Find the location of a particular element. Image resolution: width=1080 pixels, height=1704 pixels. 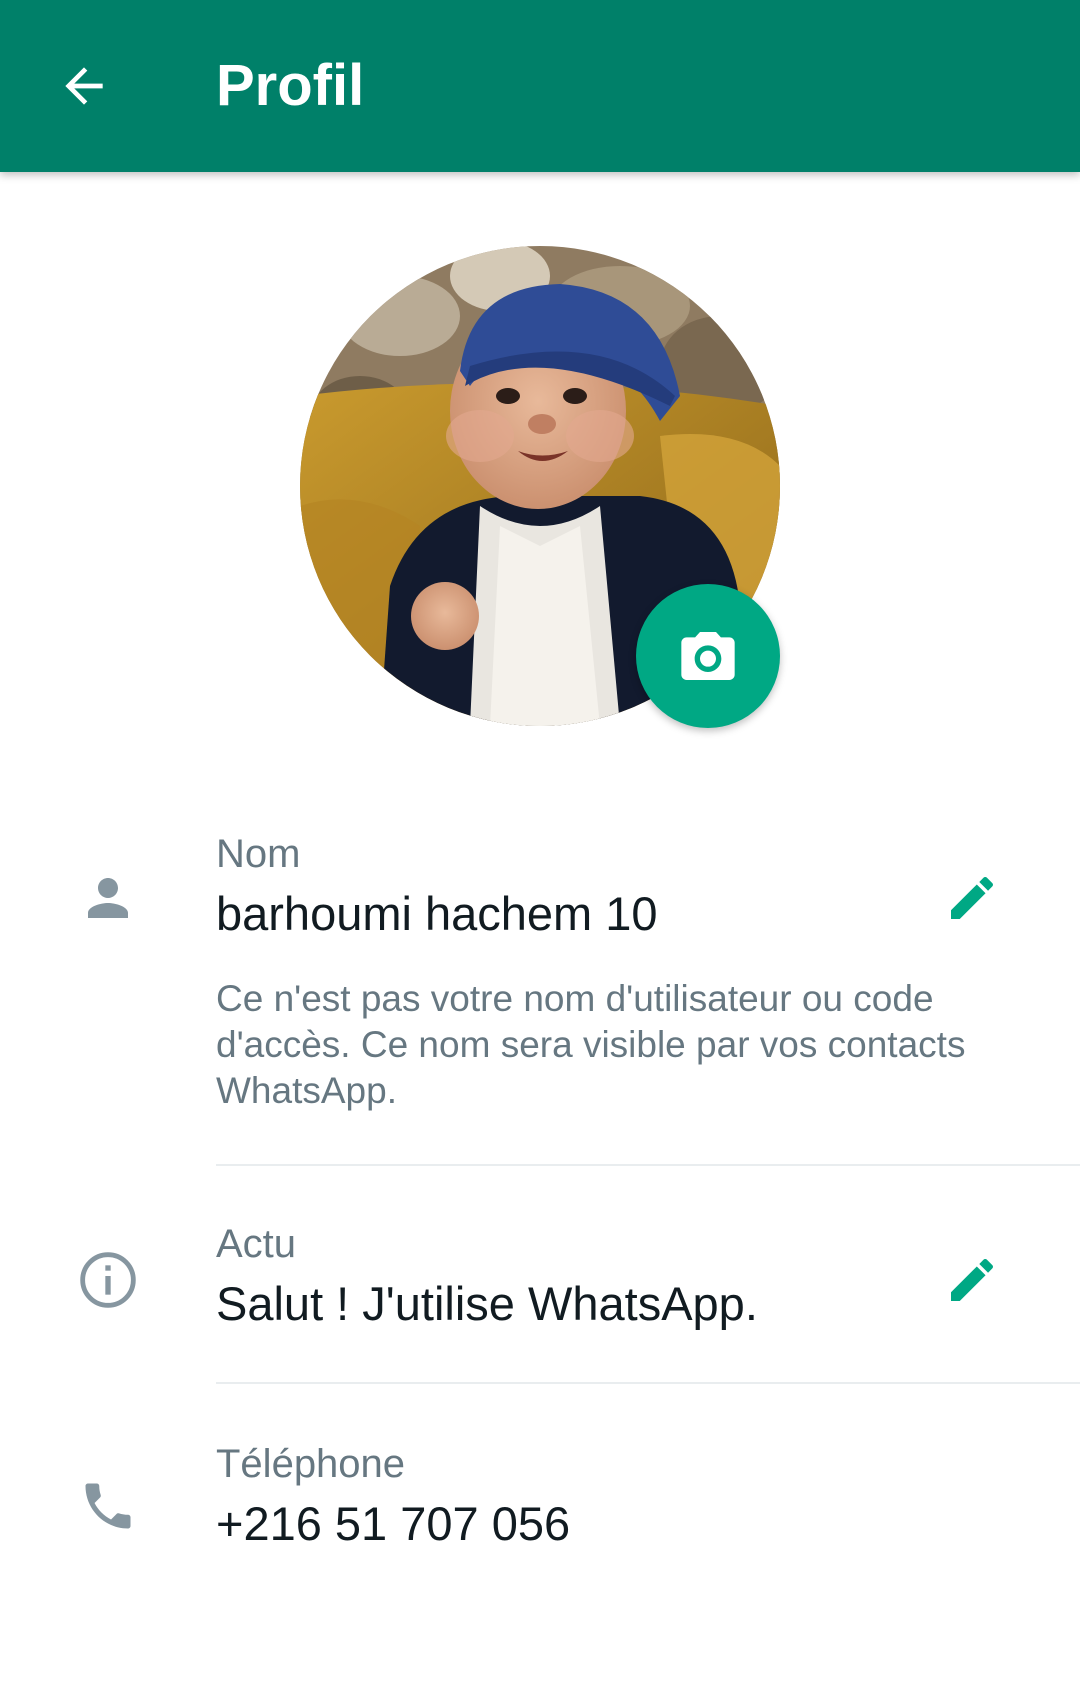

edit-about-button is located at coordinates (972, 1280).